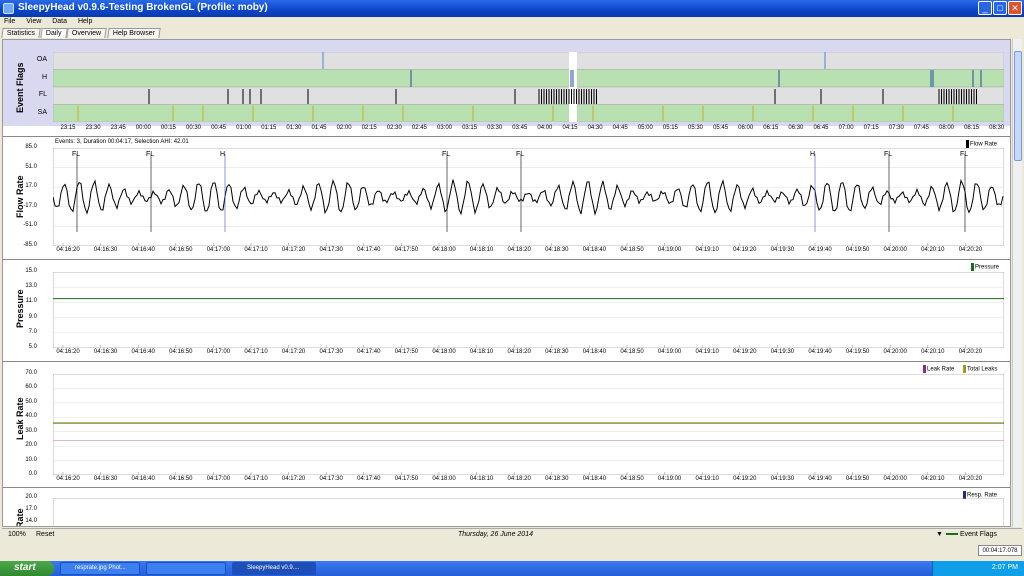 The width and height of the screenshot is (1024, 576). Describe the element at coordinates (21, 33) in the screenshot. I see `tab-statistics: Statistics` at that location.